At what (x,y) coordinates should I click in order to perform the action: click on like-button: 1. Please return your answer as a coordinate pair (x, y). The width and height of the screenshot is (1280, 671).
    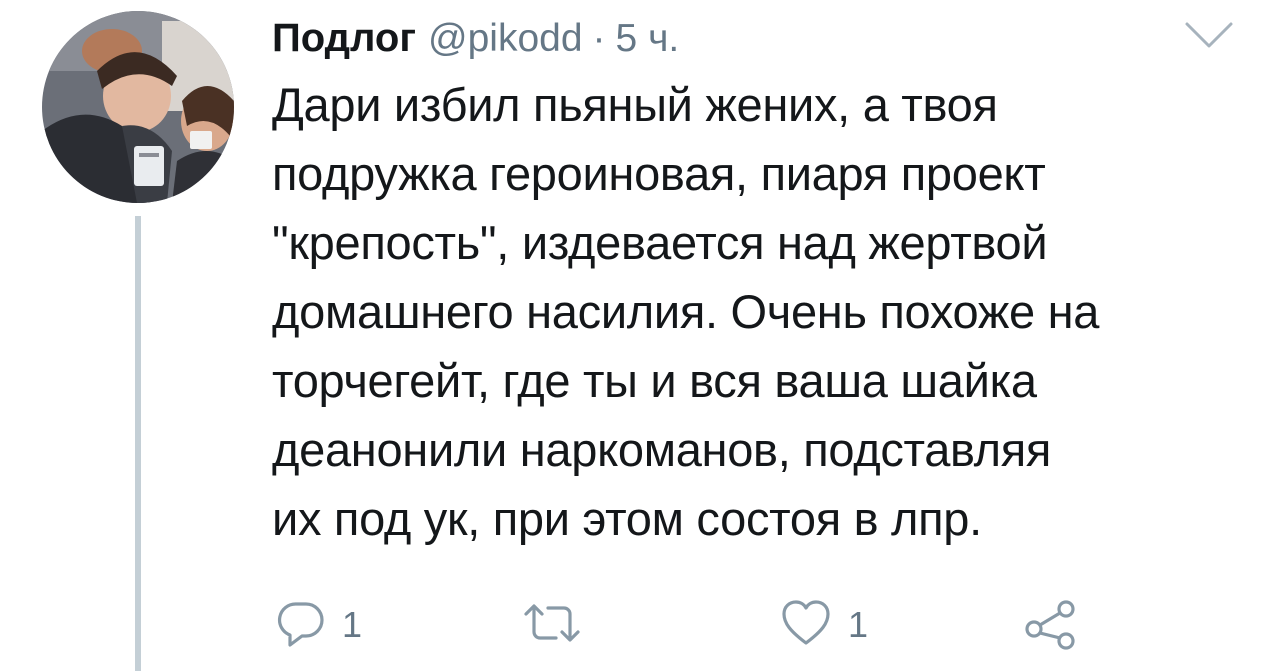
    Looking at the image, I should click on (824, 625).